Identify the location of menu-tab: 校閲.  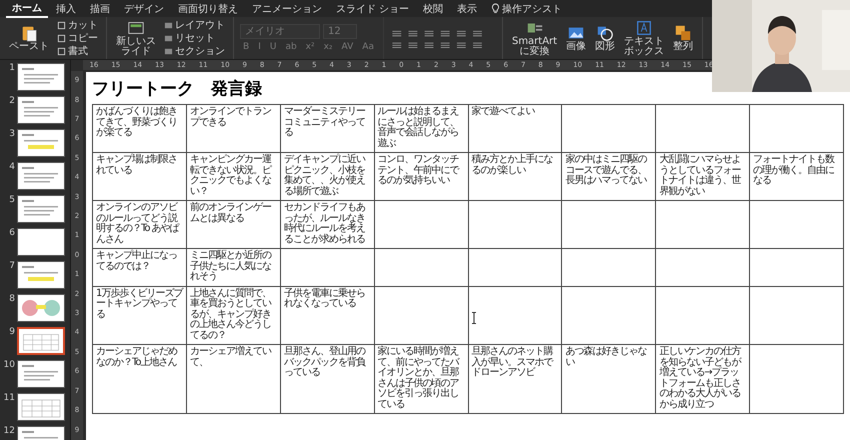
(433, 8).